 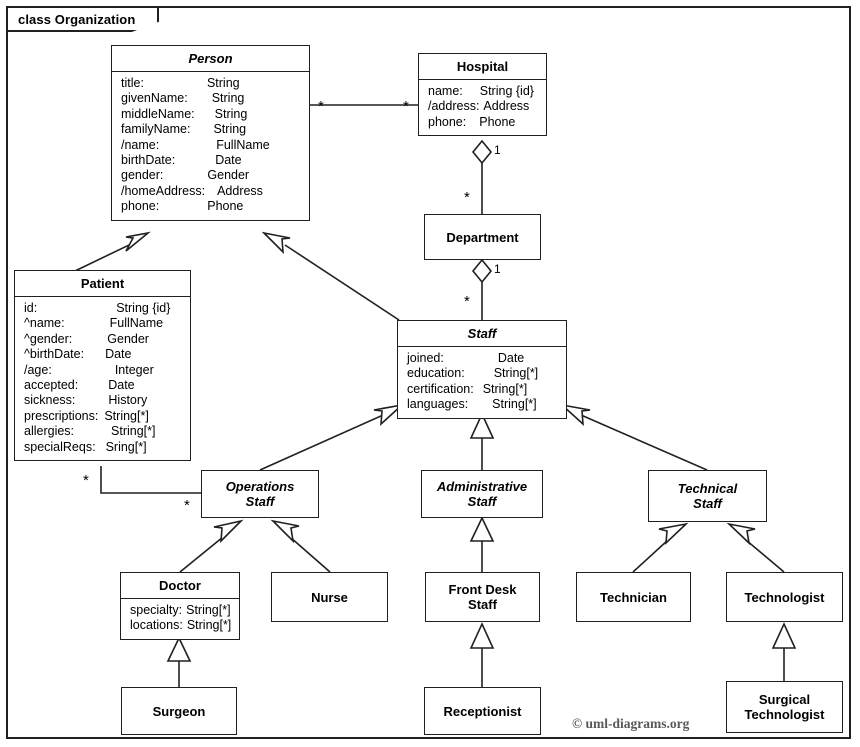 What do you see at coordinates (102, 431) in the screenshot?
I see `attribute-row: allergies: String[*]` at bounding box center [102, 431].